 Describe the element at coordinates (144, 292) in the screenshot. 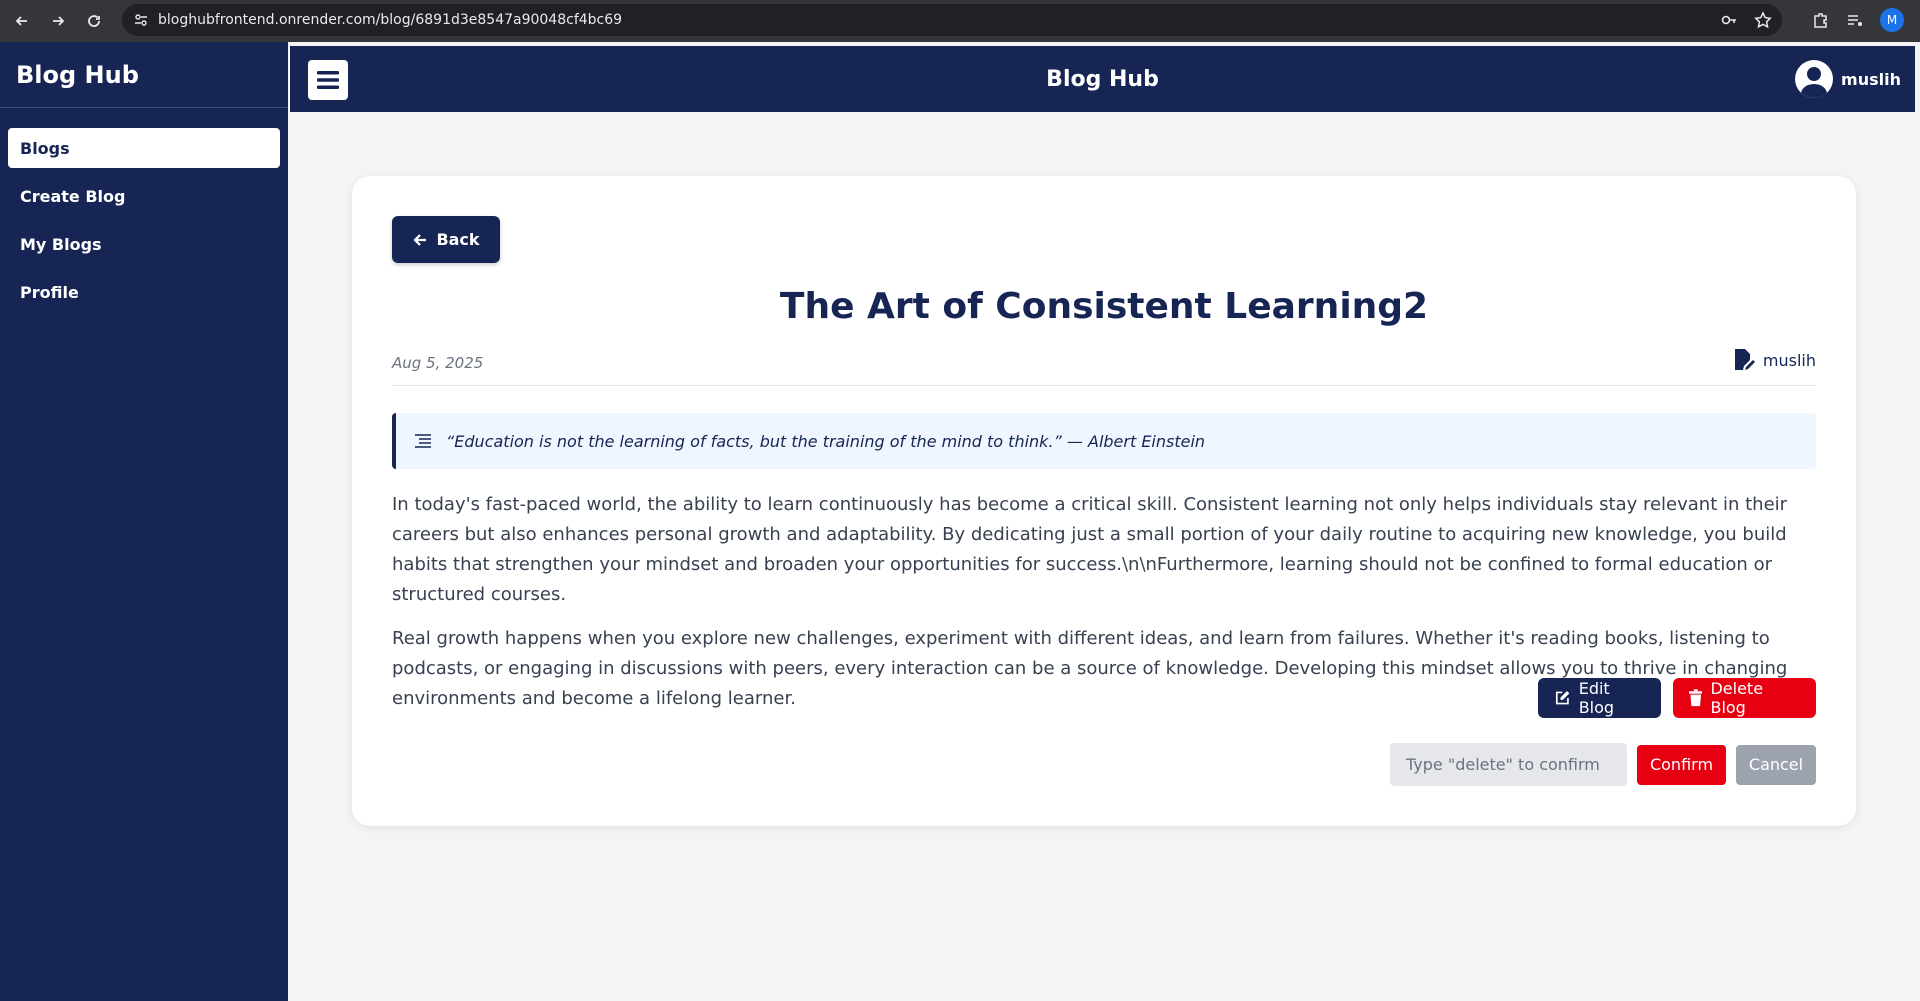

I see `sidebar-item-profile: Profile` at that location.